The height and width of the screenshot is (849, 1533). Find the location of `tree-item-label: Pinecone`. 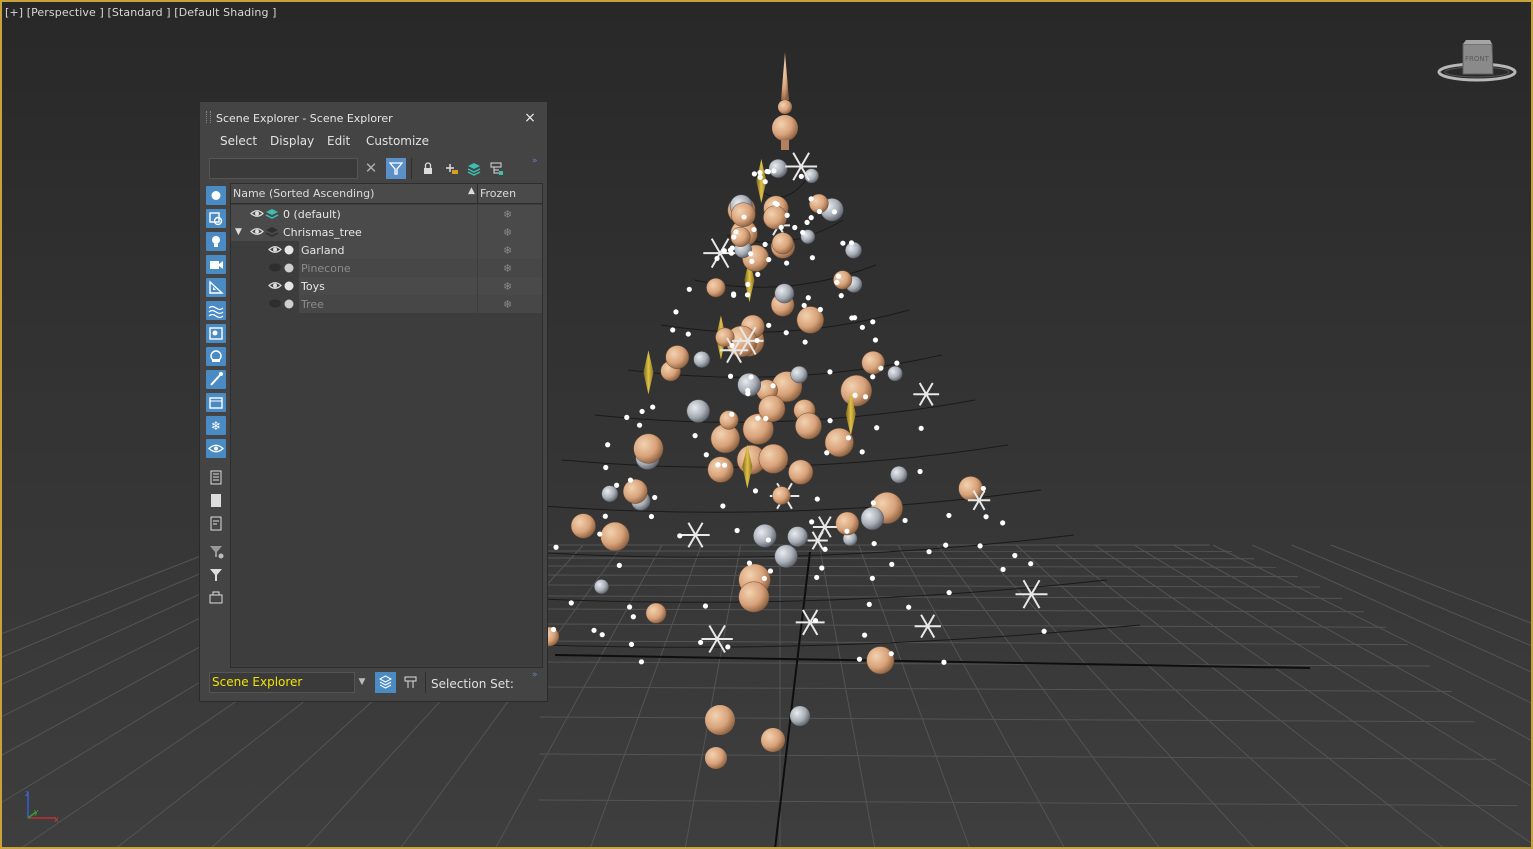

tree-item-label: Pinecone is located at coordinates (326, 268).